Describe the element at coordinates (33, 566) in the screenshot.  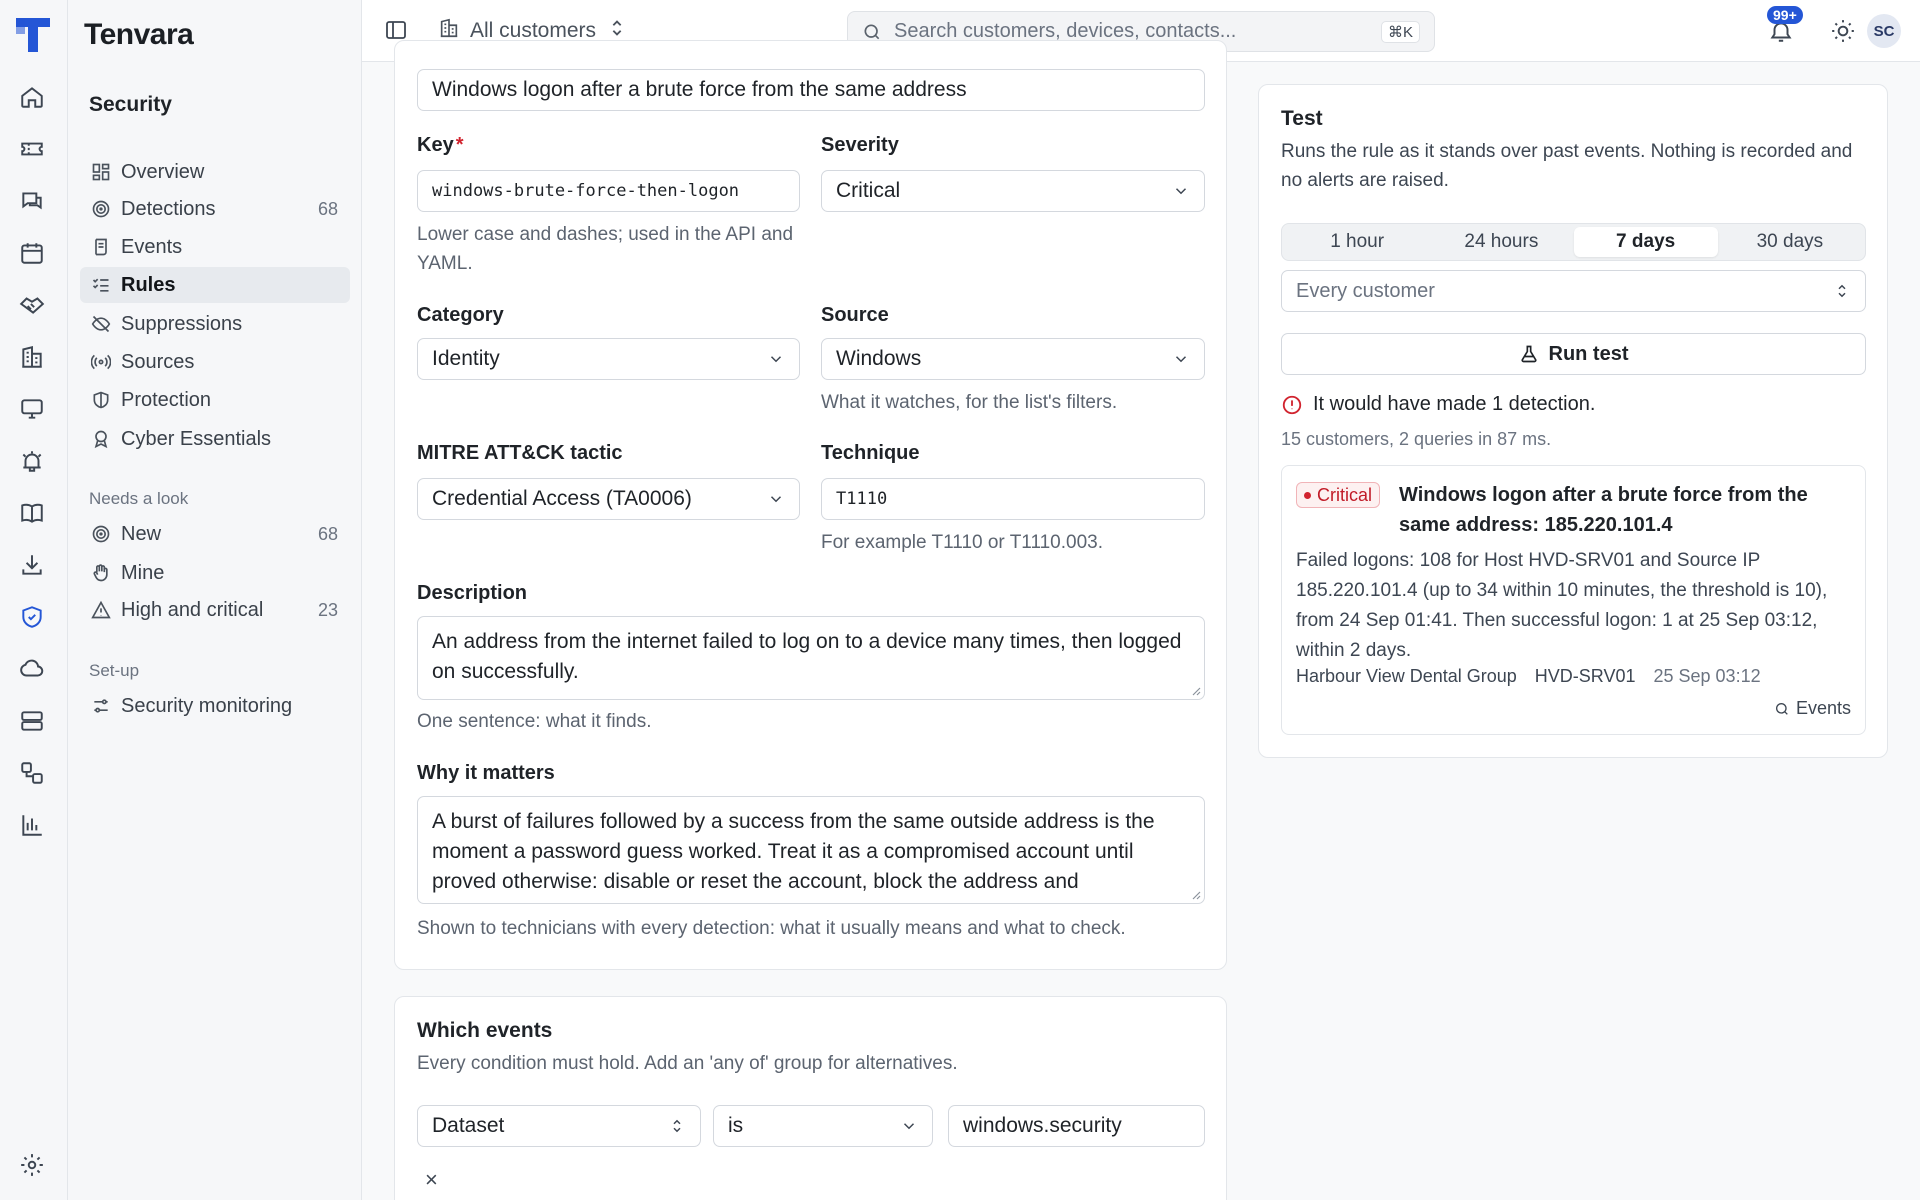
I see `download-icon` at that location.